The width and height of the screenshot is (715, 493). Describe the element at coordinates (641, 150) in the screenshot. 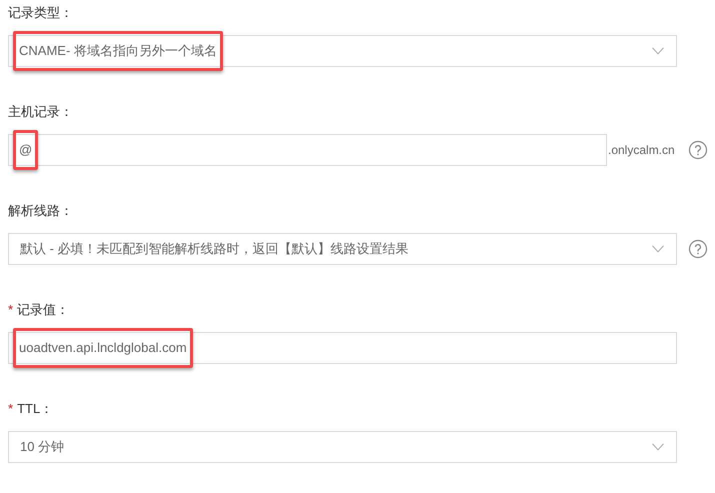

I see `domain-suffix: .onlycalm.cn` at that location.